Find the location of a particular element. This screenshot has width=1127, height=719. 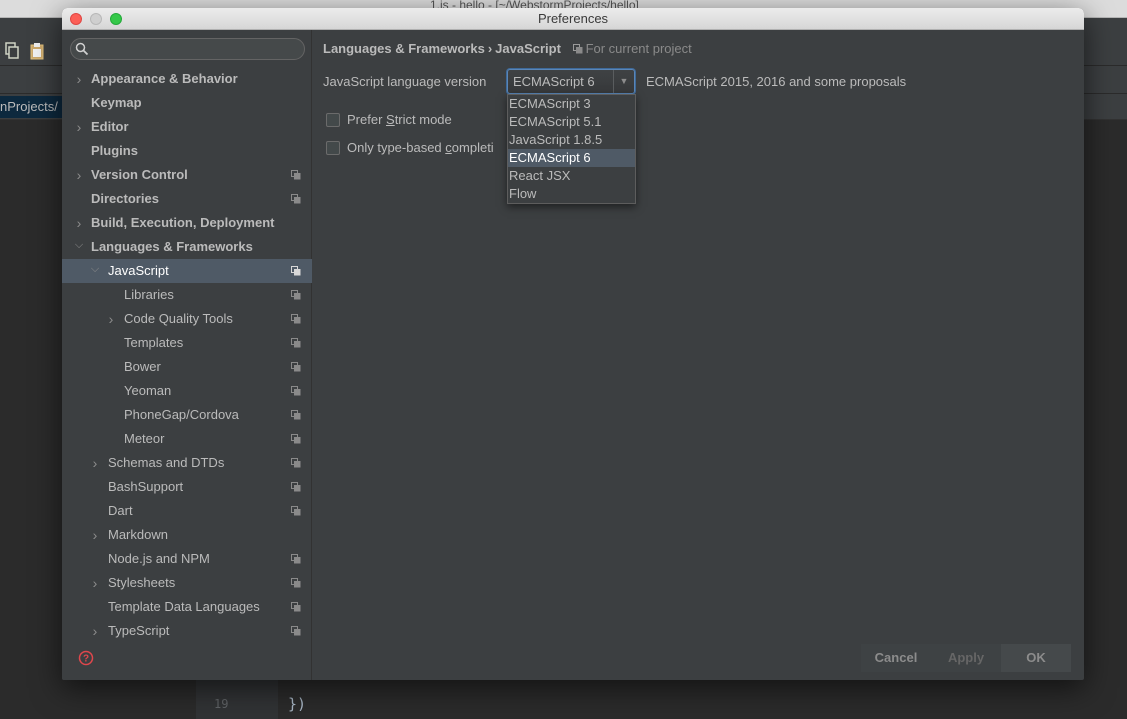

type-based-completion-checkbox is located at coordinates (333, 148).